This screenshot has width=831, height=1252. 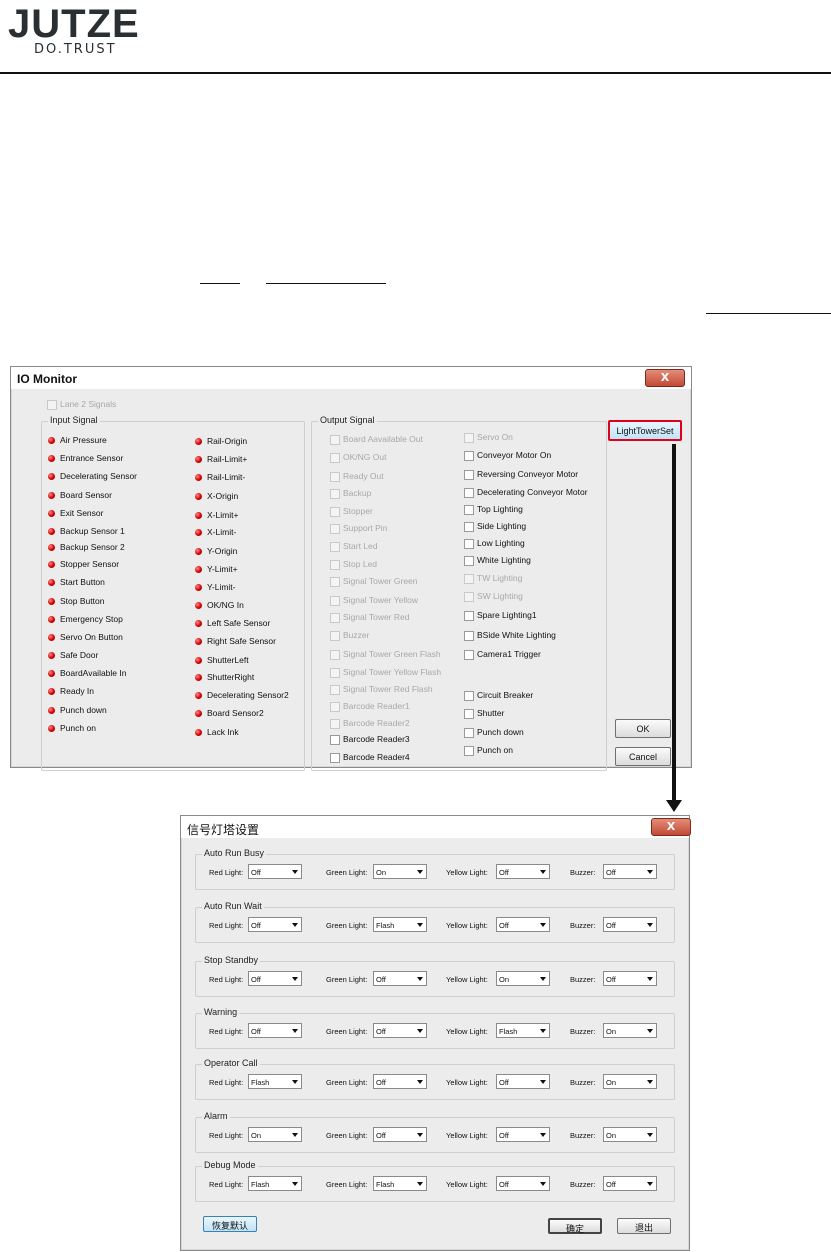 What do you see at coordinates (644, 1226) in the screenshot?
I see `exit-button: 退出` at bounding box center [644, 1226].